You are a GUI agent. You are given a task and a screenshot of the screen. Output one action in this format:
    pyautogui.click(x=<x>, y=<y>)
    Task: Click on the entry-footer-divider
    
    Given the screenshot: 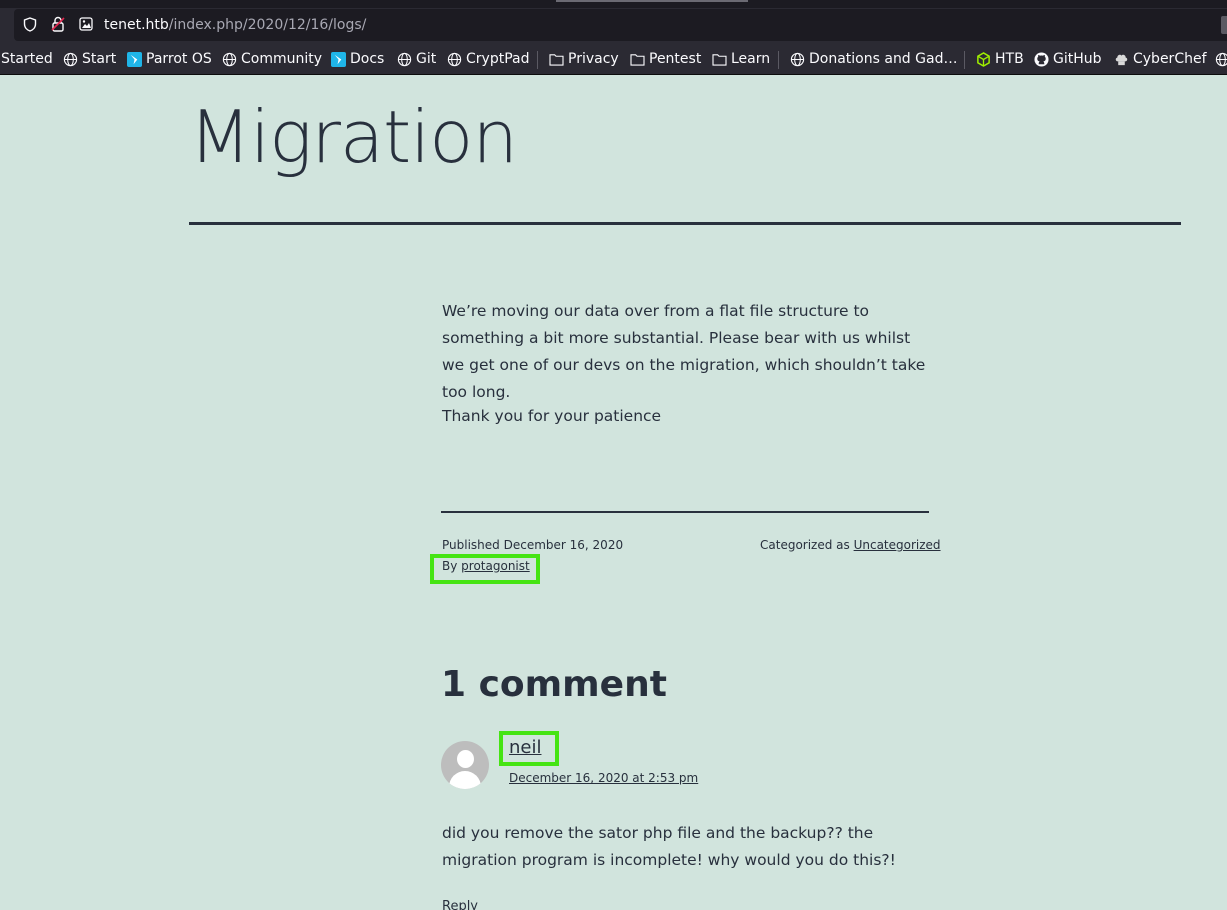 What is the action you would take?
    pyautogui.click(x=685, y=512)
    